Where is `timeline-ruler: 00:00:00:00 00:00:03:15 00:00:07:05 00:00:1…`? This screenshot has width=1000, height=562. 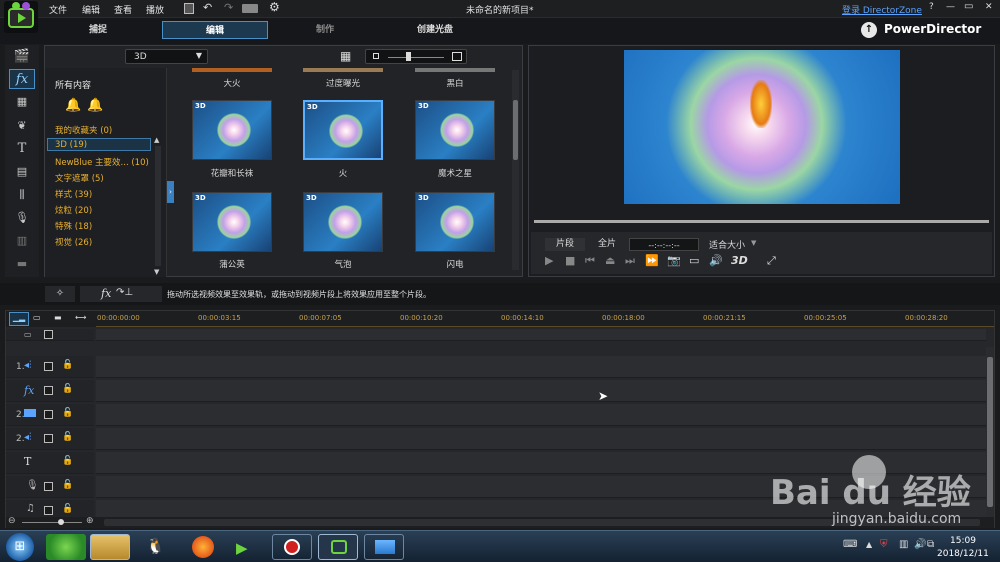 timeline-ruler: 00:00:00:00 00:00:03:15 00:00:07:05 00:00:1… is located at coordinates (545, 319).